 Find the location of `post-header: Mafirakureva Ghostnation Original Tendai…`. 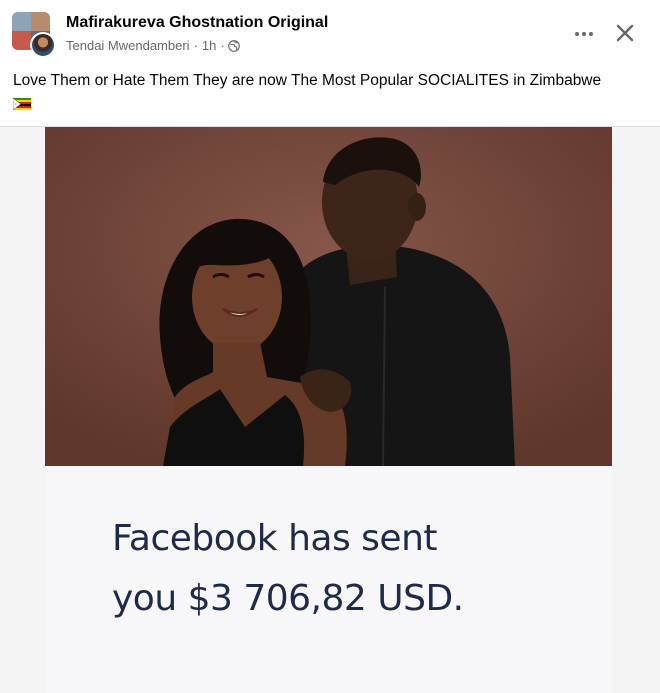

post-header: Mafirakureva Ghostnation Original Tendai… is located at coordinates (330, 32).